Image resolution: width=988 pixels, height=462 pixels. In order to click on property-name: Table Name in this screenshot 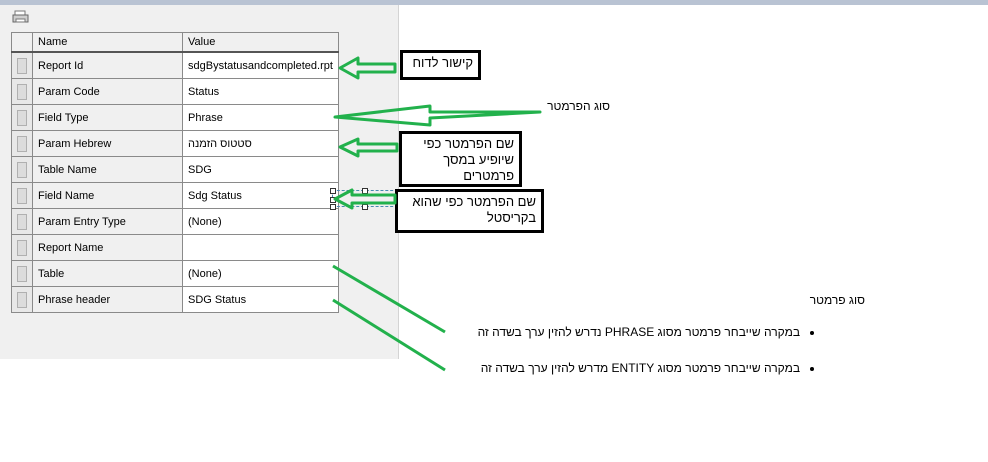, I will do `click(107, 169)`.